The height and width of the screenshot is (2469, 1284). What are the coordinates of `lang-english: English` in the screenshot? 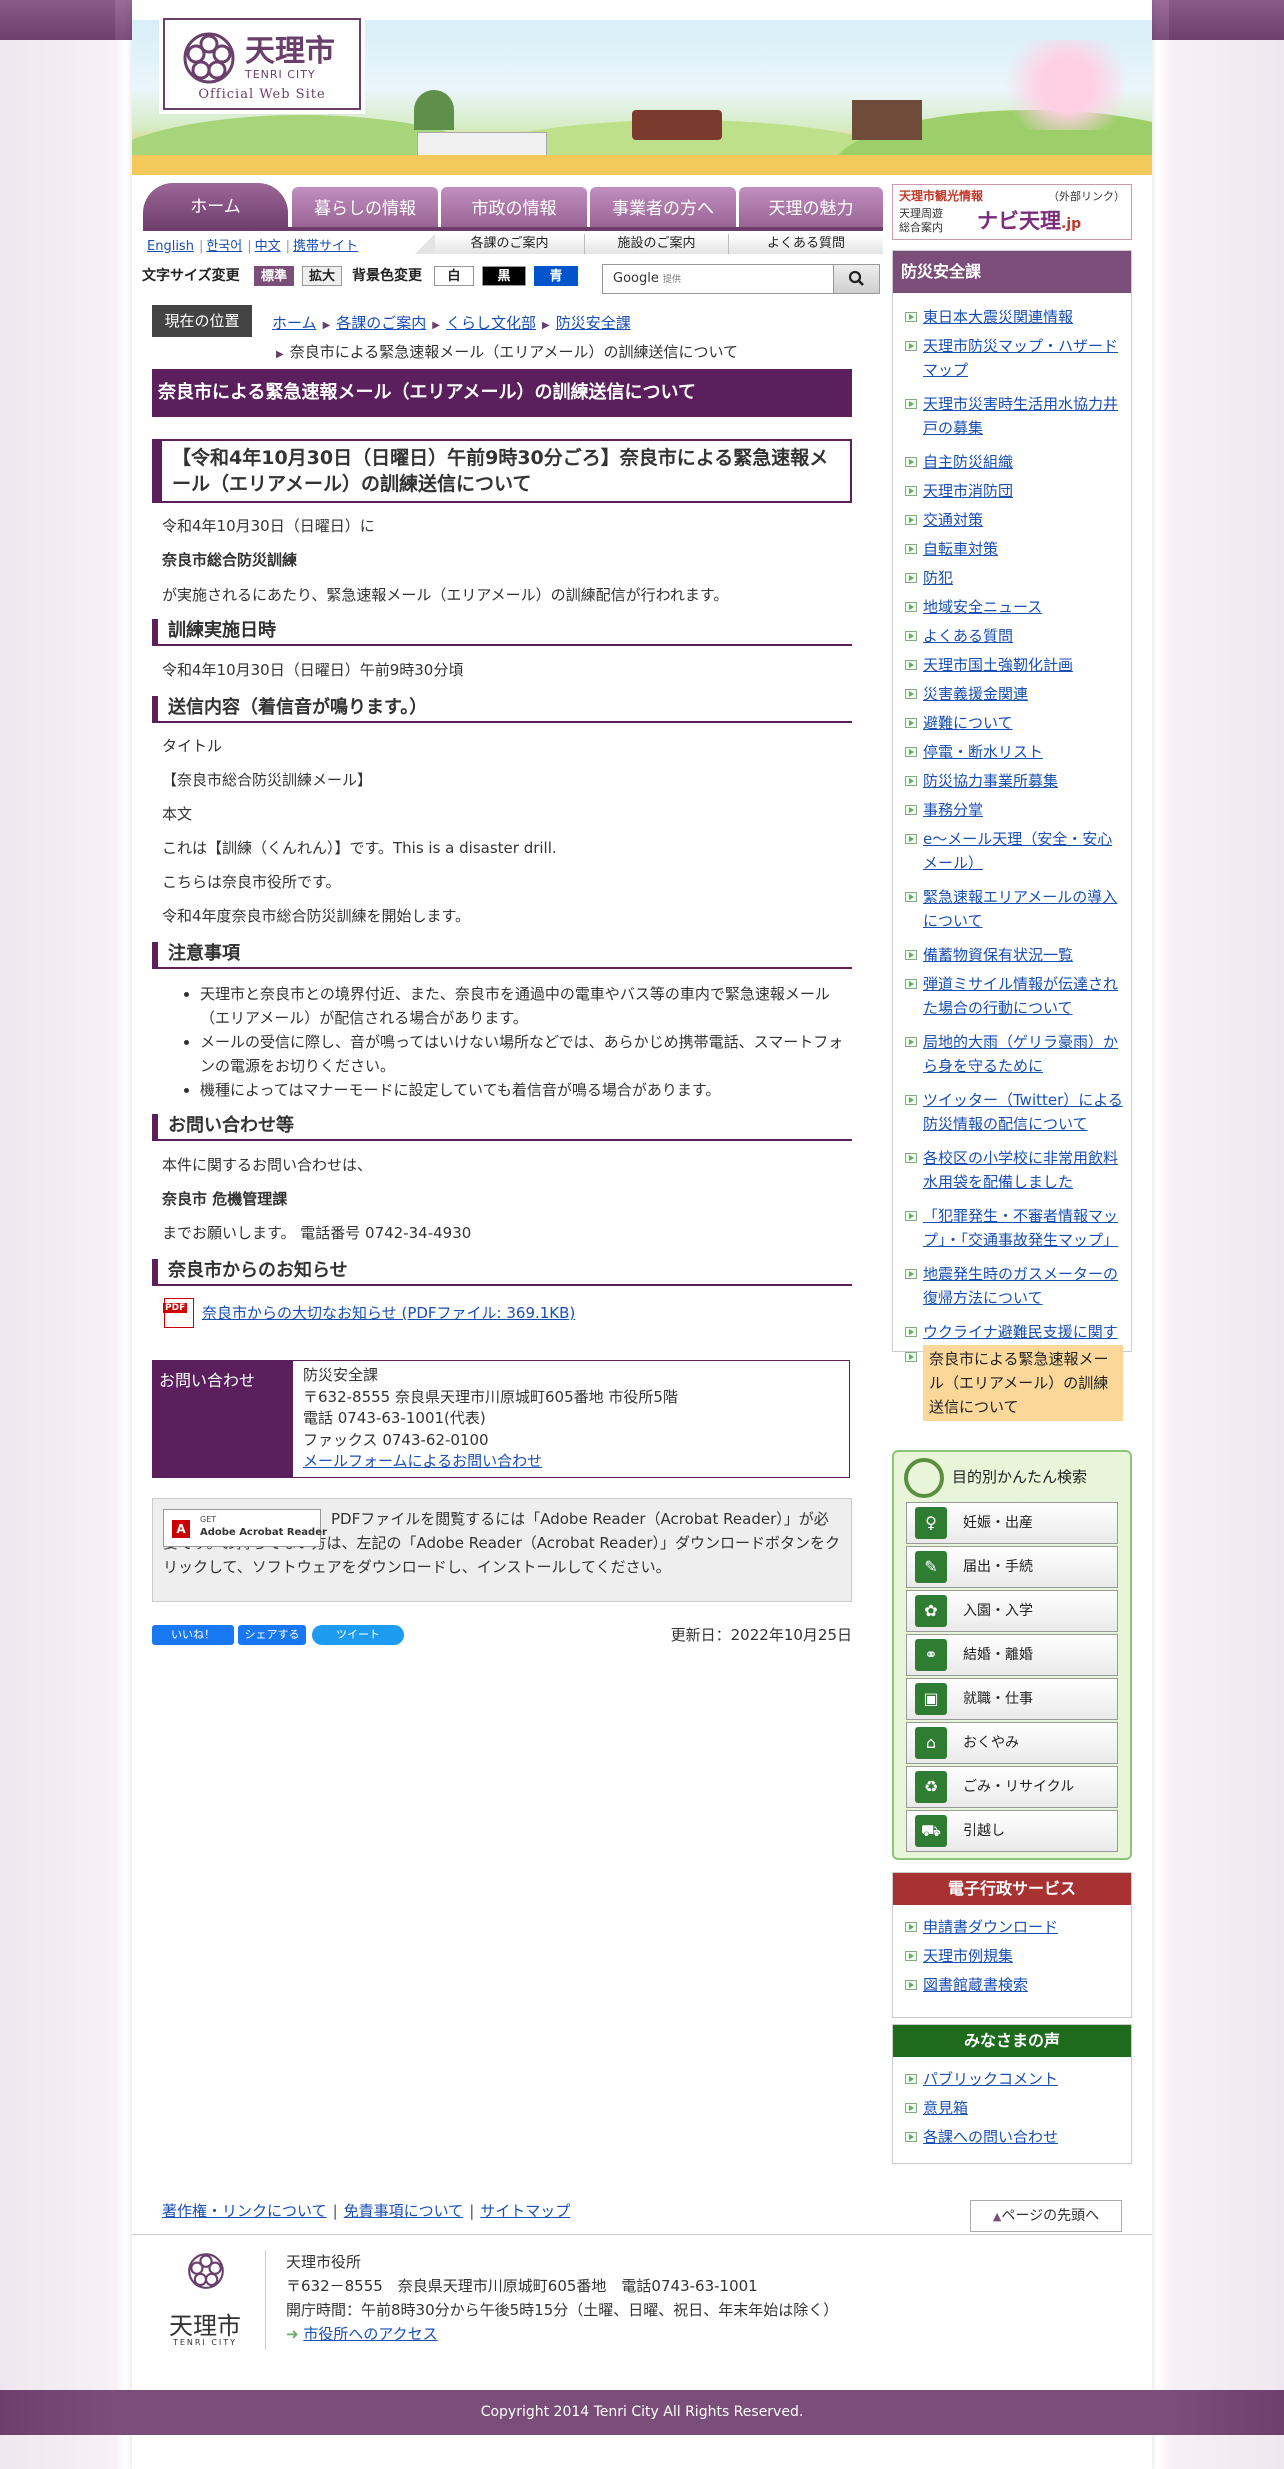 It's located at (170, 246).